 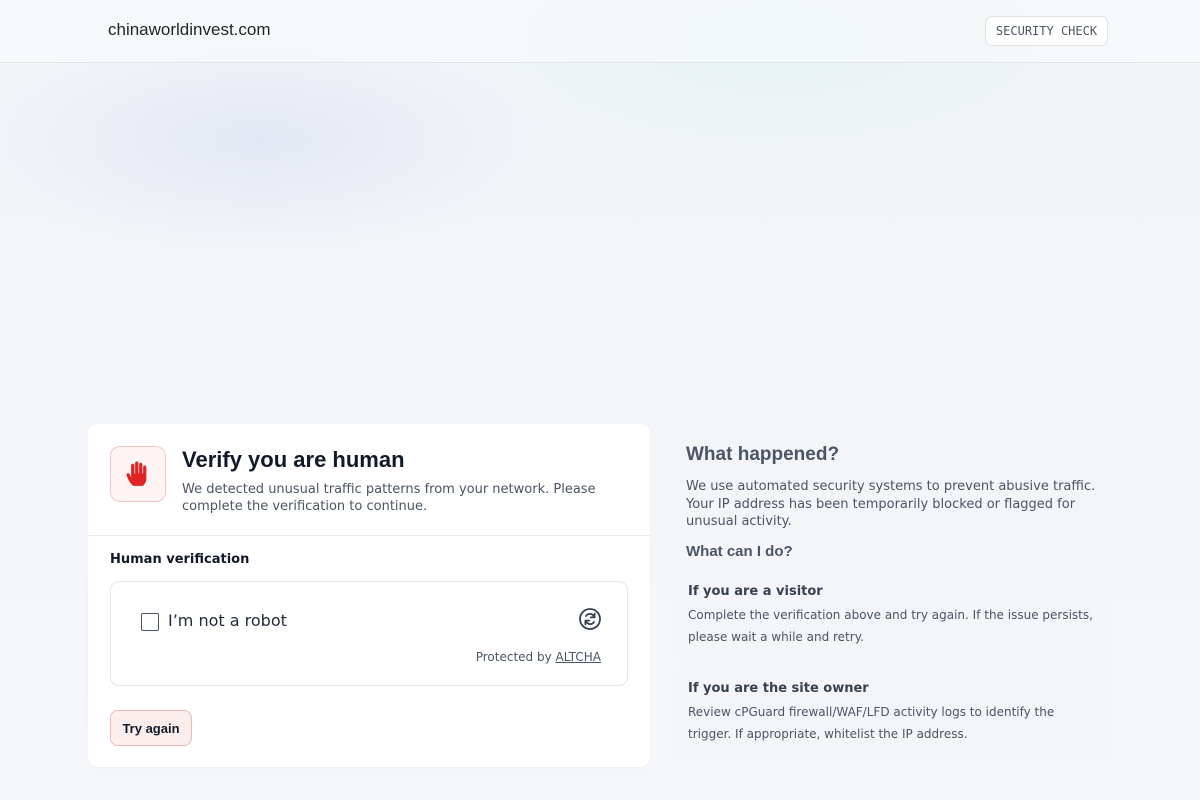 What do you see at coordinates (293, 459) in the screenshot?
I see `card-title: Verify you are human` at bounding box center [293, 459].